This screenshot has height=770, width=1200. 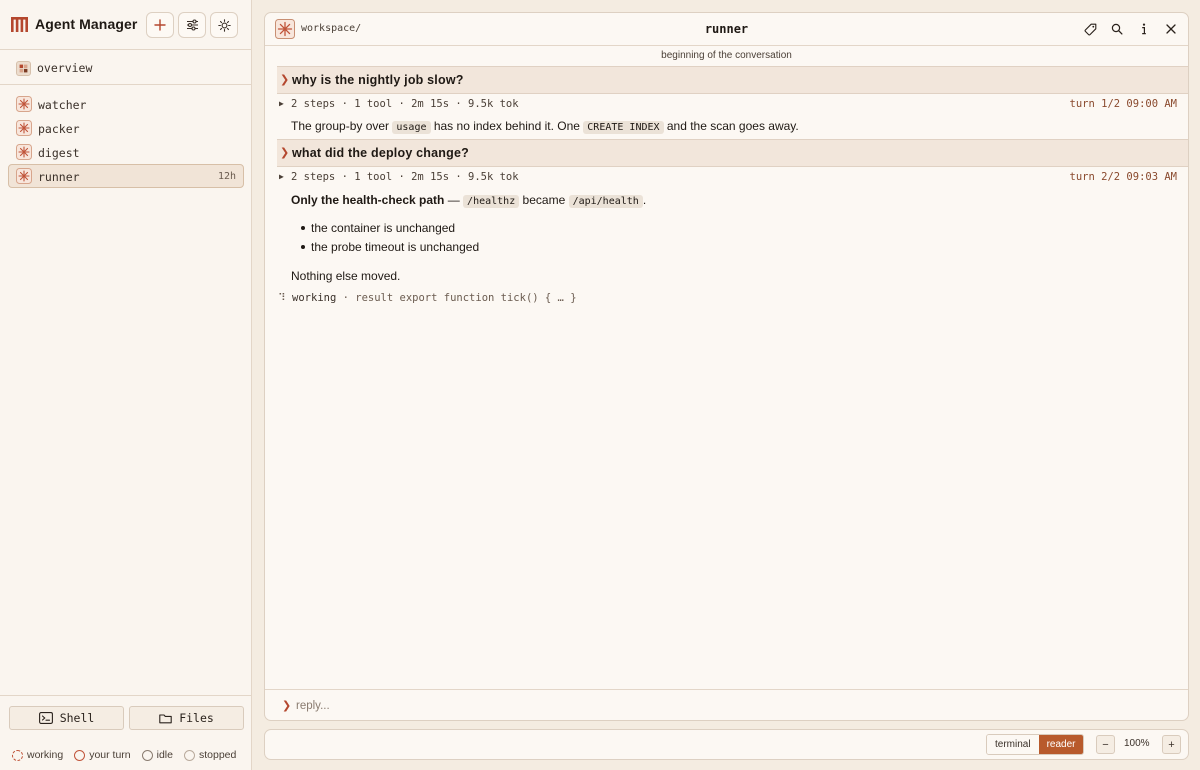 I want to click on app-title: Agent Manager, so click(x=86, y=24).